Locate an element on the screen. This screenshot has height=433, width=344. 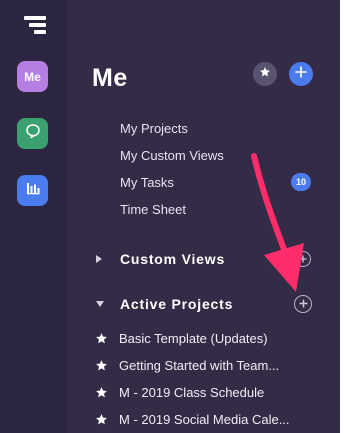
tasks-count-badge: 10 is located at coordinates (301, 182).